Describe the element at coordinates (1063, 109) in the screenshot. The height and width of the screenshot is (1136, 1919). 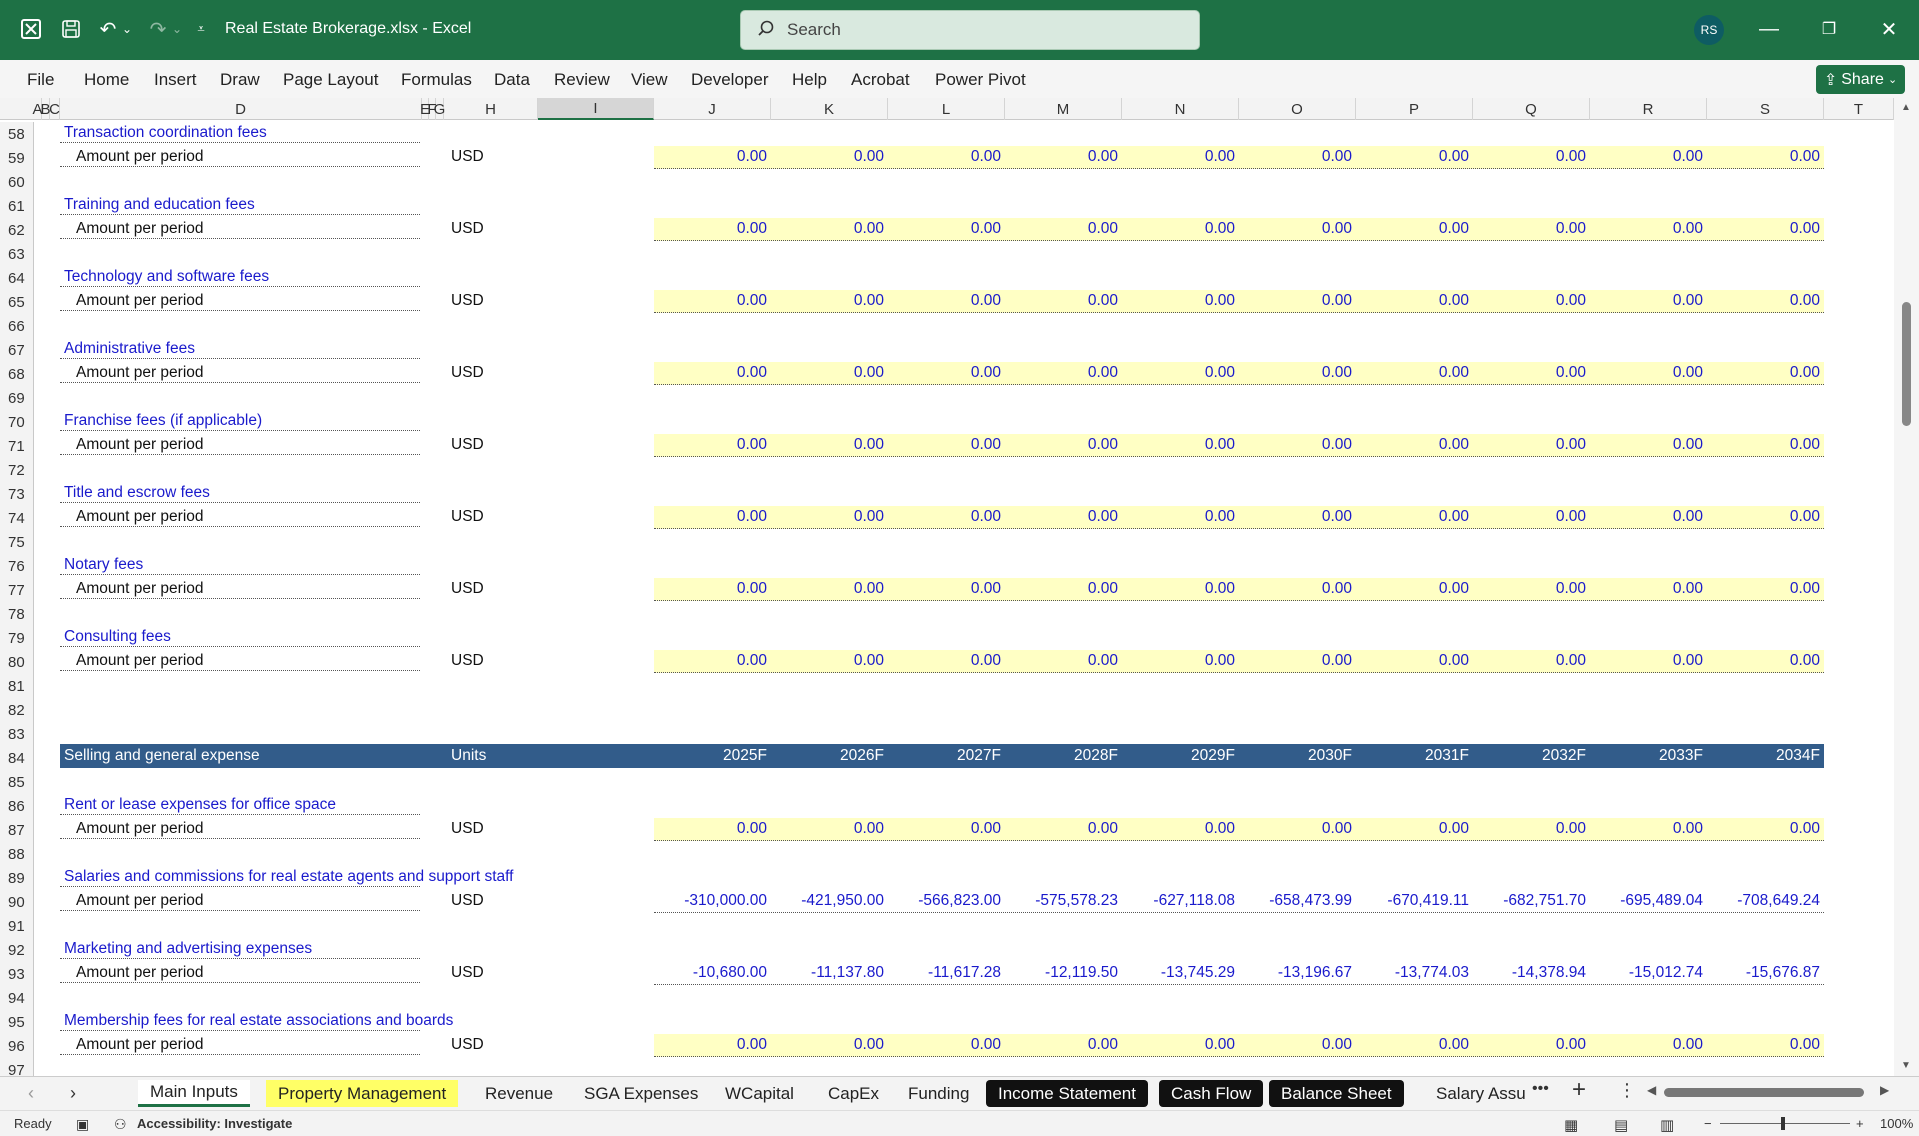
I see `col-header-m: M` at that location.